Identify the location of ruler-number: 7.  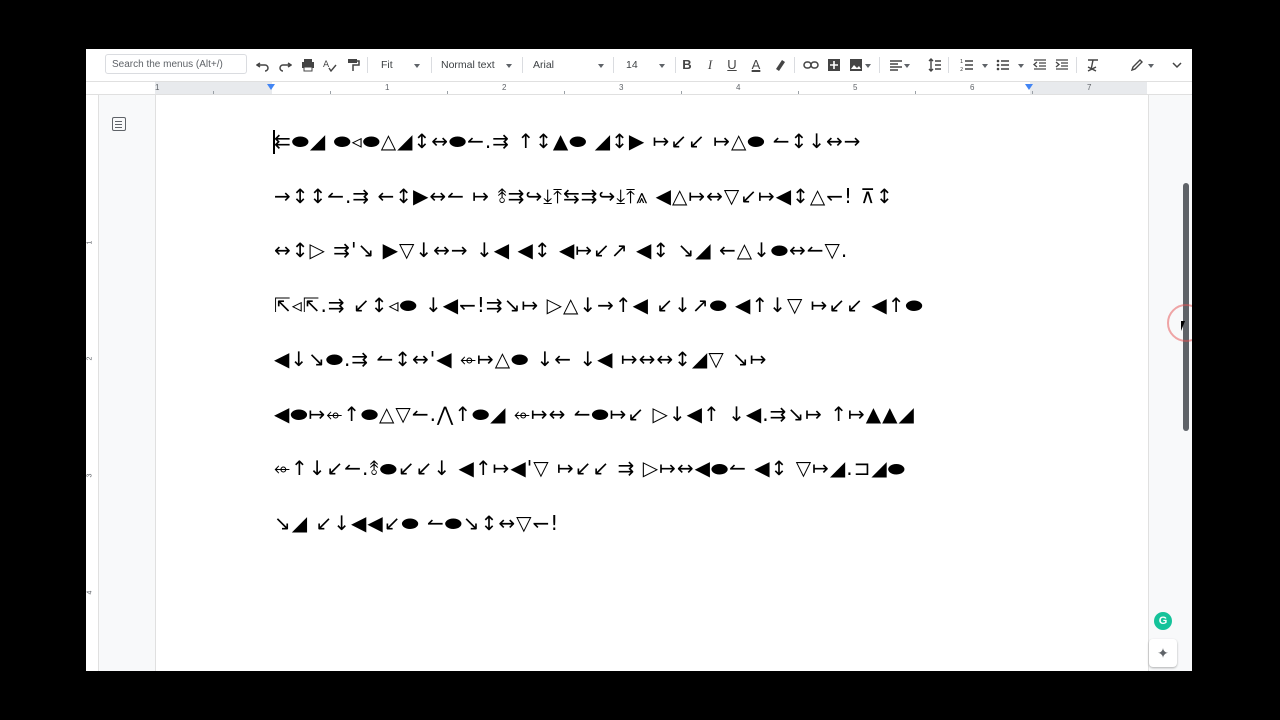
(1089, 87).